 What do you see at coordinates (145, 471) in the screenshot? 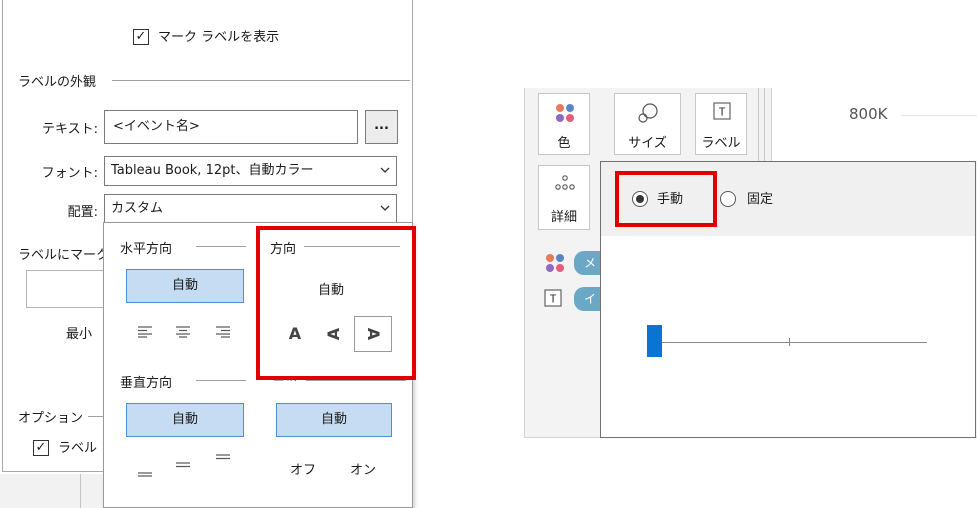
I see `align-bottom-icon` at bounding box center [145, 471].